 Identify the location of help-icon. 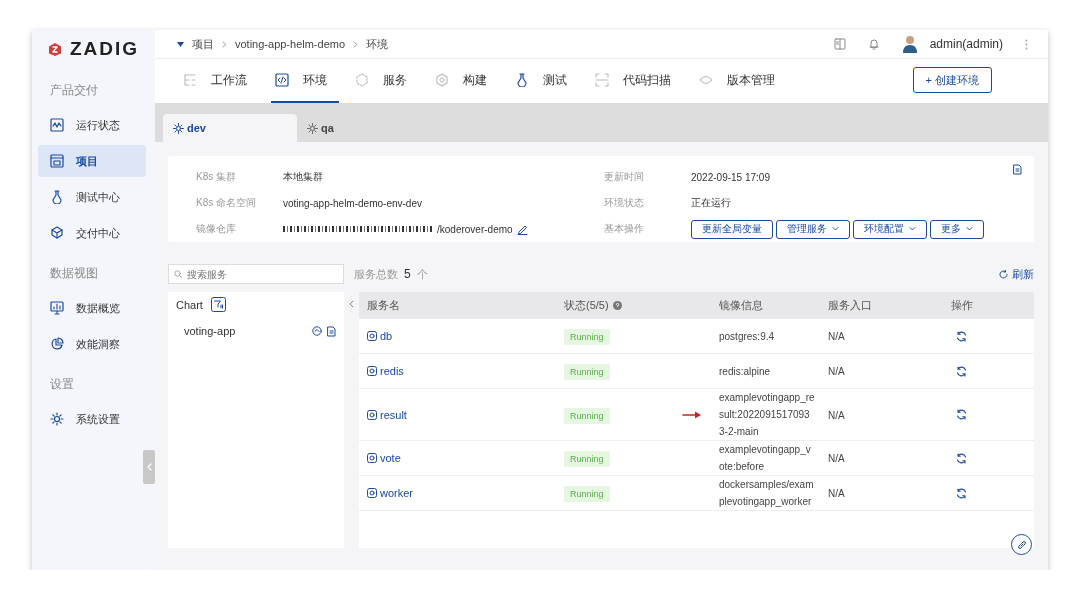
(617, 305).